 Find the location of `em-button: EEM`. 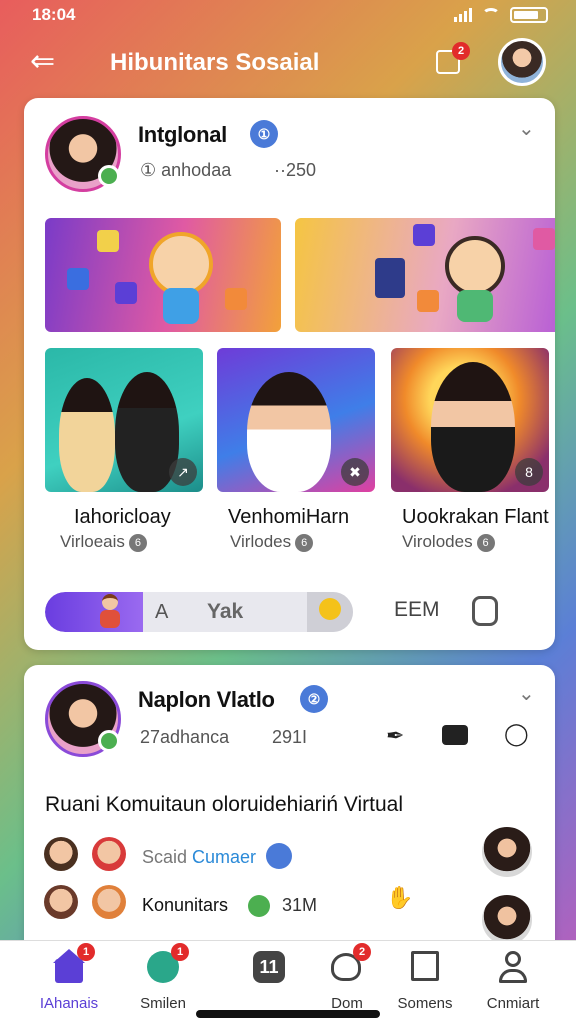

em-button: EEM is located at coordinates (417, 610).